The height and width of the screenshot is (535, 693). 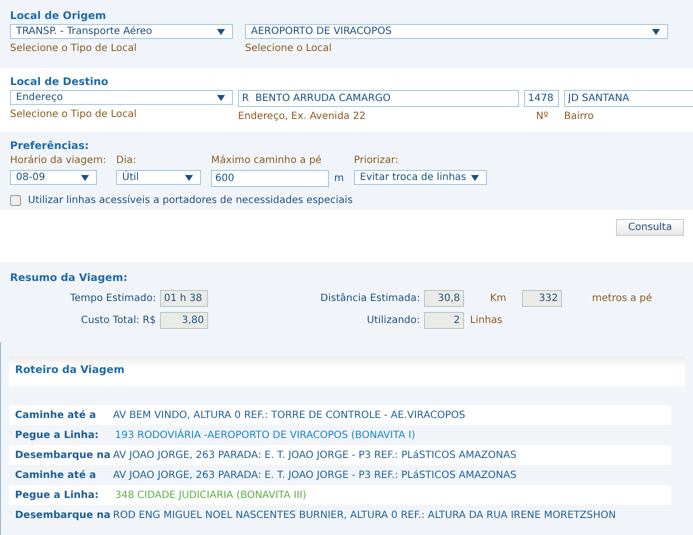 What do you see at coordinates (444, 320) in the screenshot?
I see `readonly-field: 2` at bounding box center [444, 320].